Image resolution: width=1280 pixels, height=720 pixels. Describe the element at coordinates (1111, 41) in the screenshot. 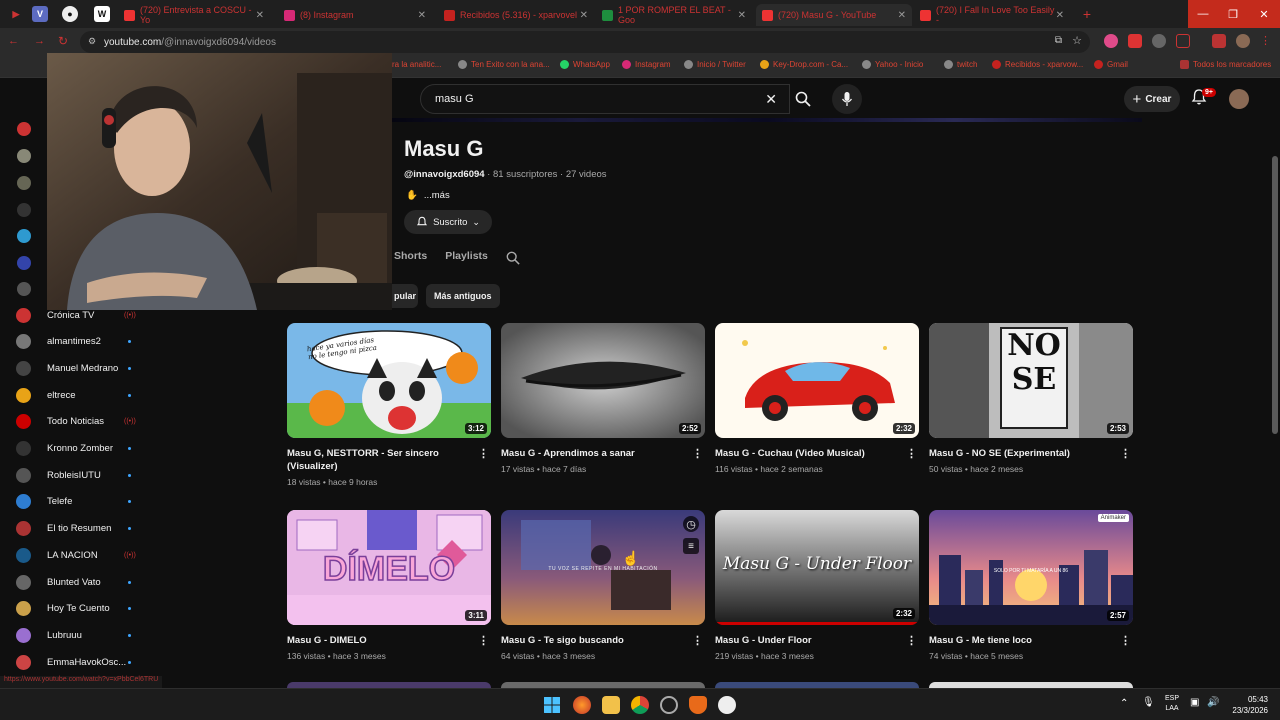

I see `extension-1-icon` at that location.